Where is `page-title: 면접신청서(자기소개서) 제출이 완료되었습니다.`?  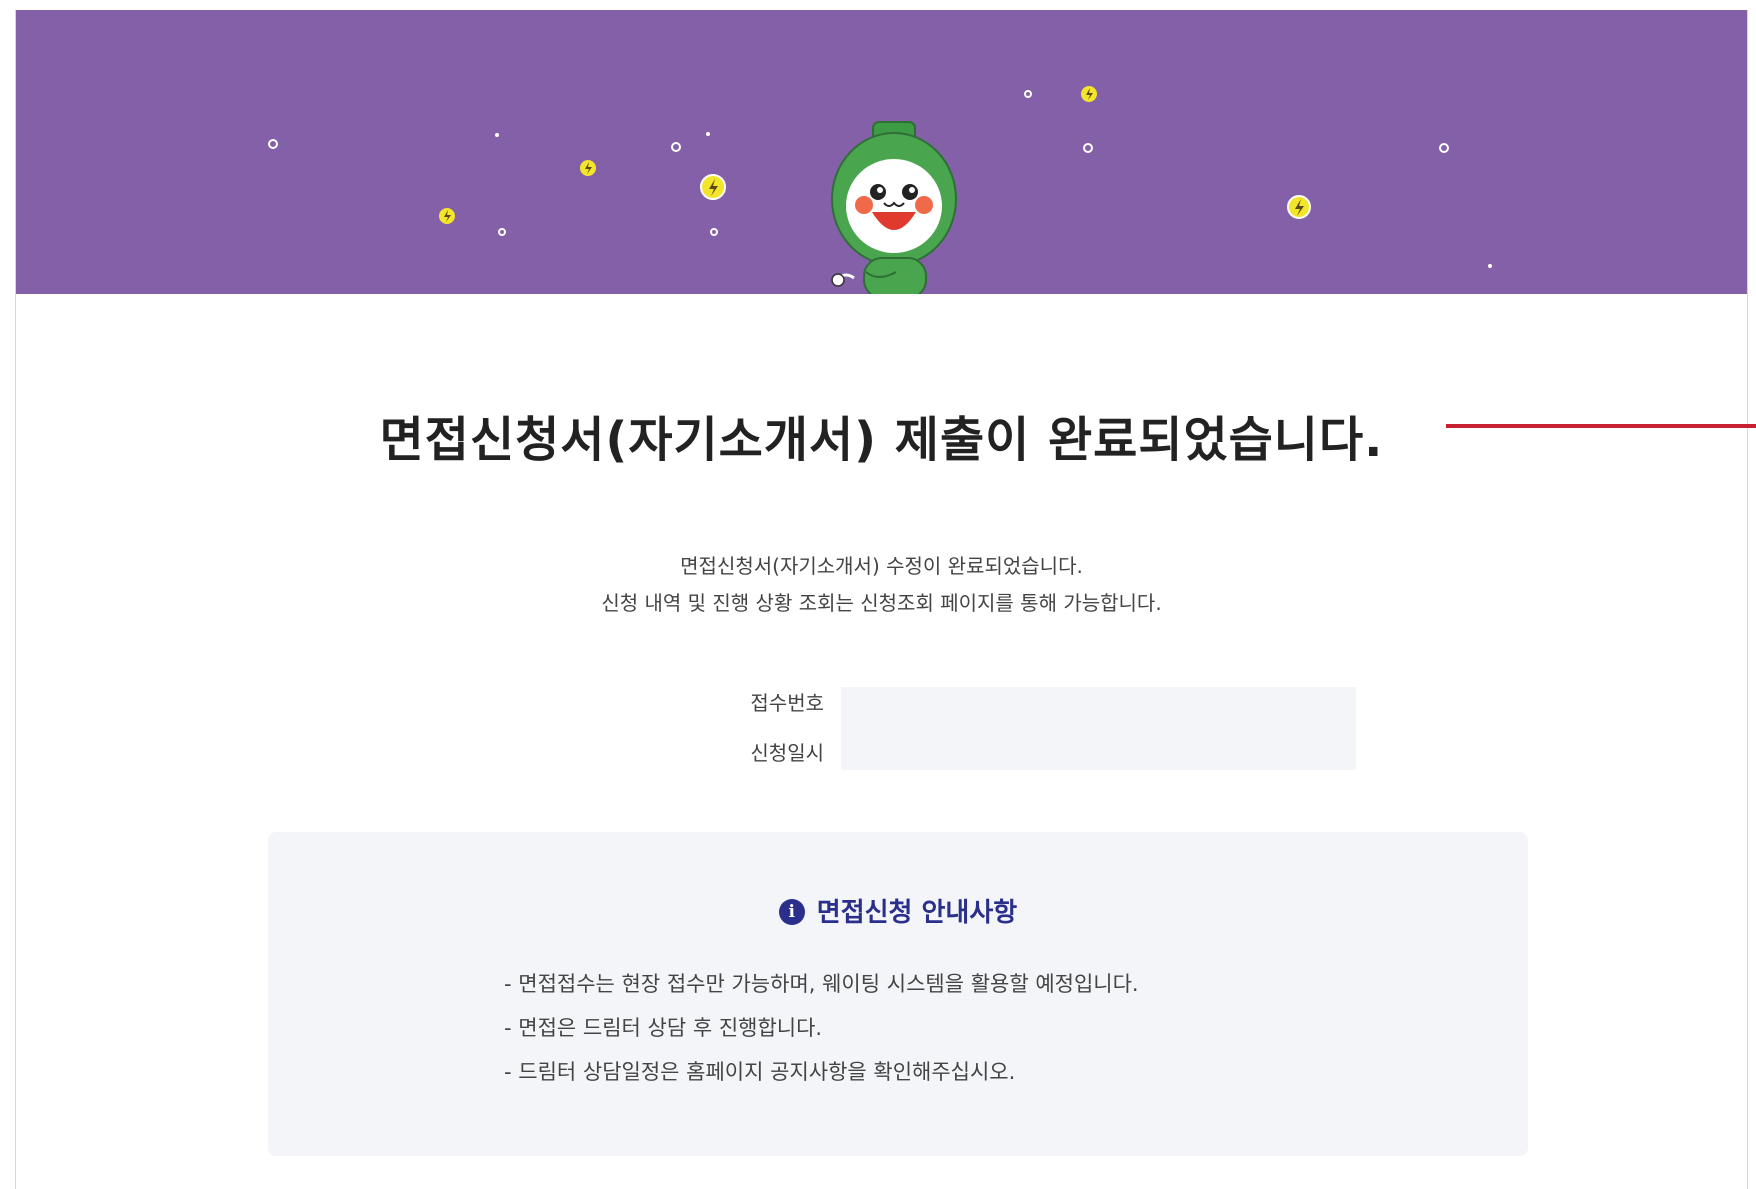 page-title: 면접신청서(자기소개서) 제출이 완료되었습니다. is located at coordinates (881, 440).